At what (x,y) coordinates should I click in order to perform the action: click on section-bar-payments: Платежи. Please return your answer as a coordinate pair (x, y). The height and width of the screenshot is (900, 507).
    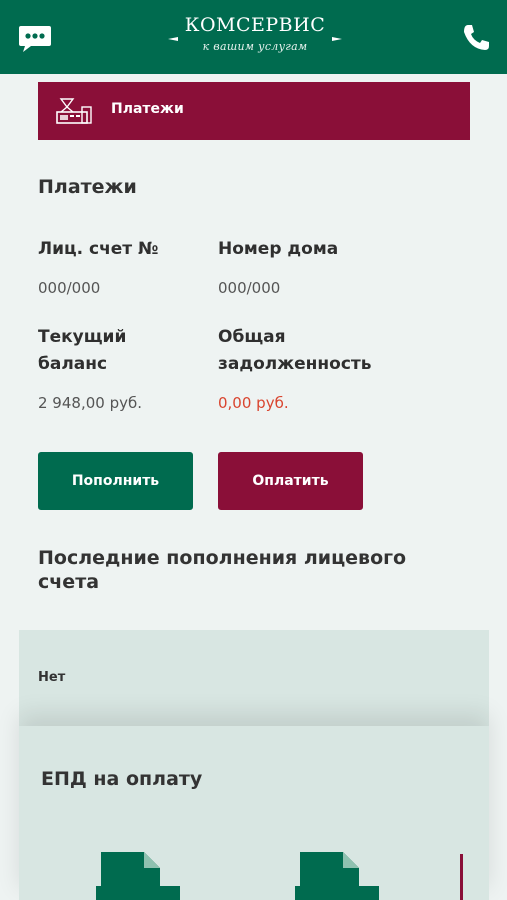
    Looking at the image, I should click on (254, 111).